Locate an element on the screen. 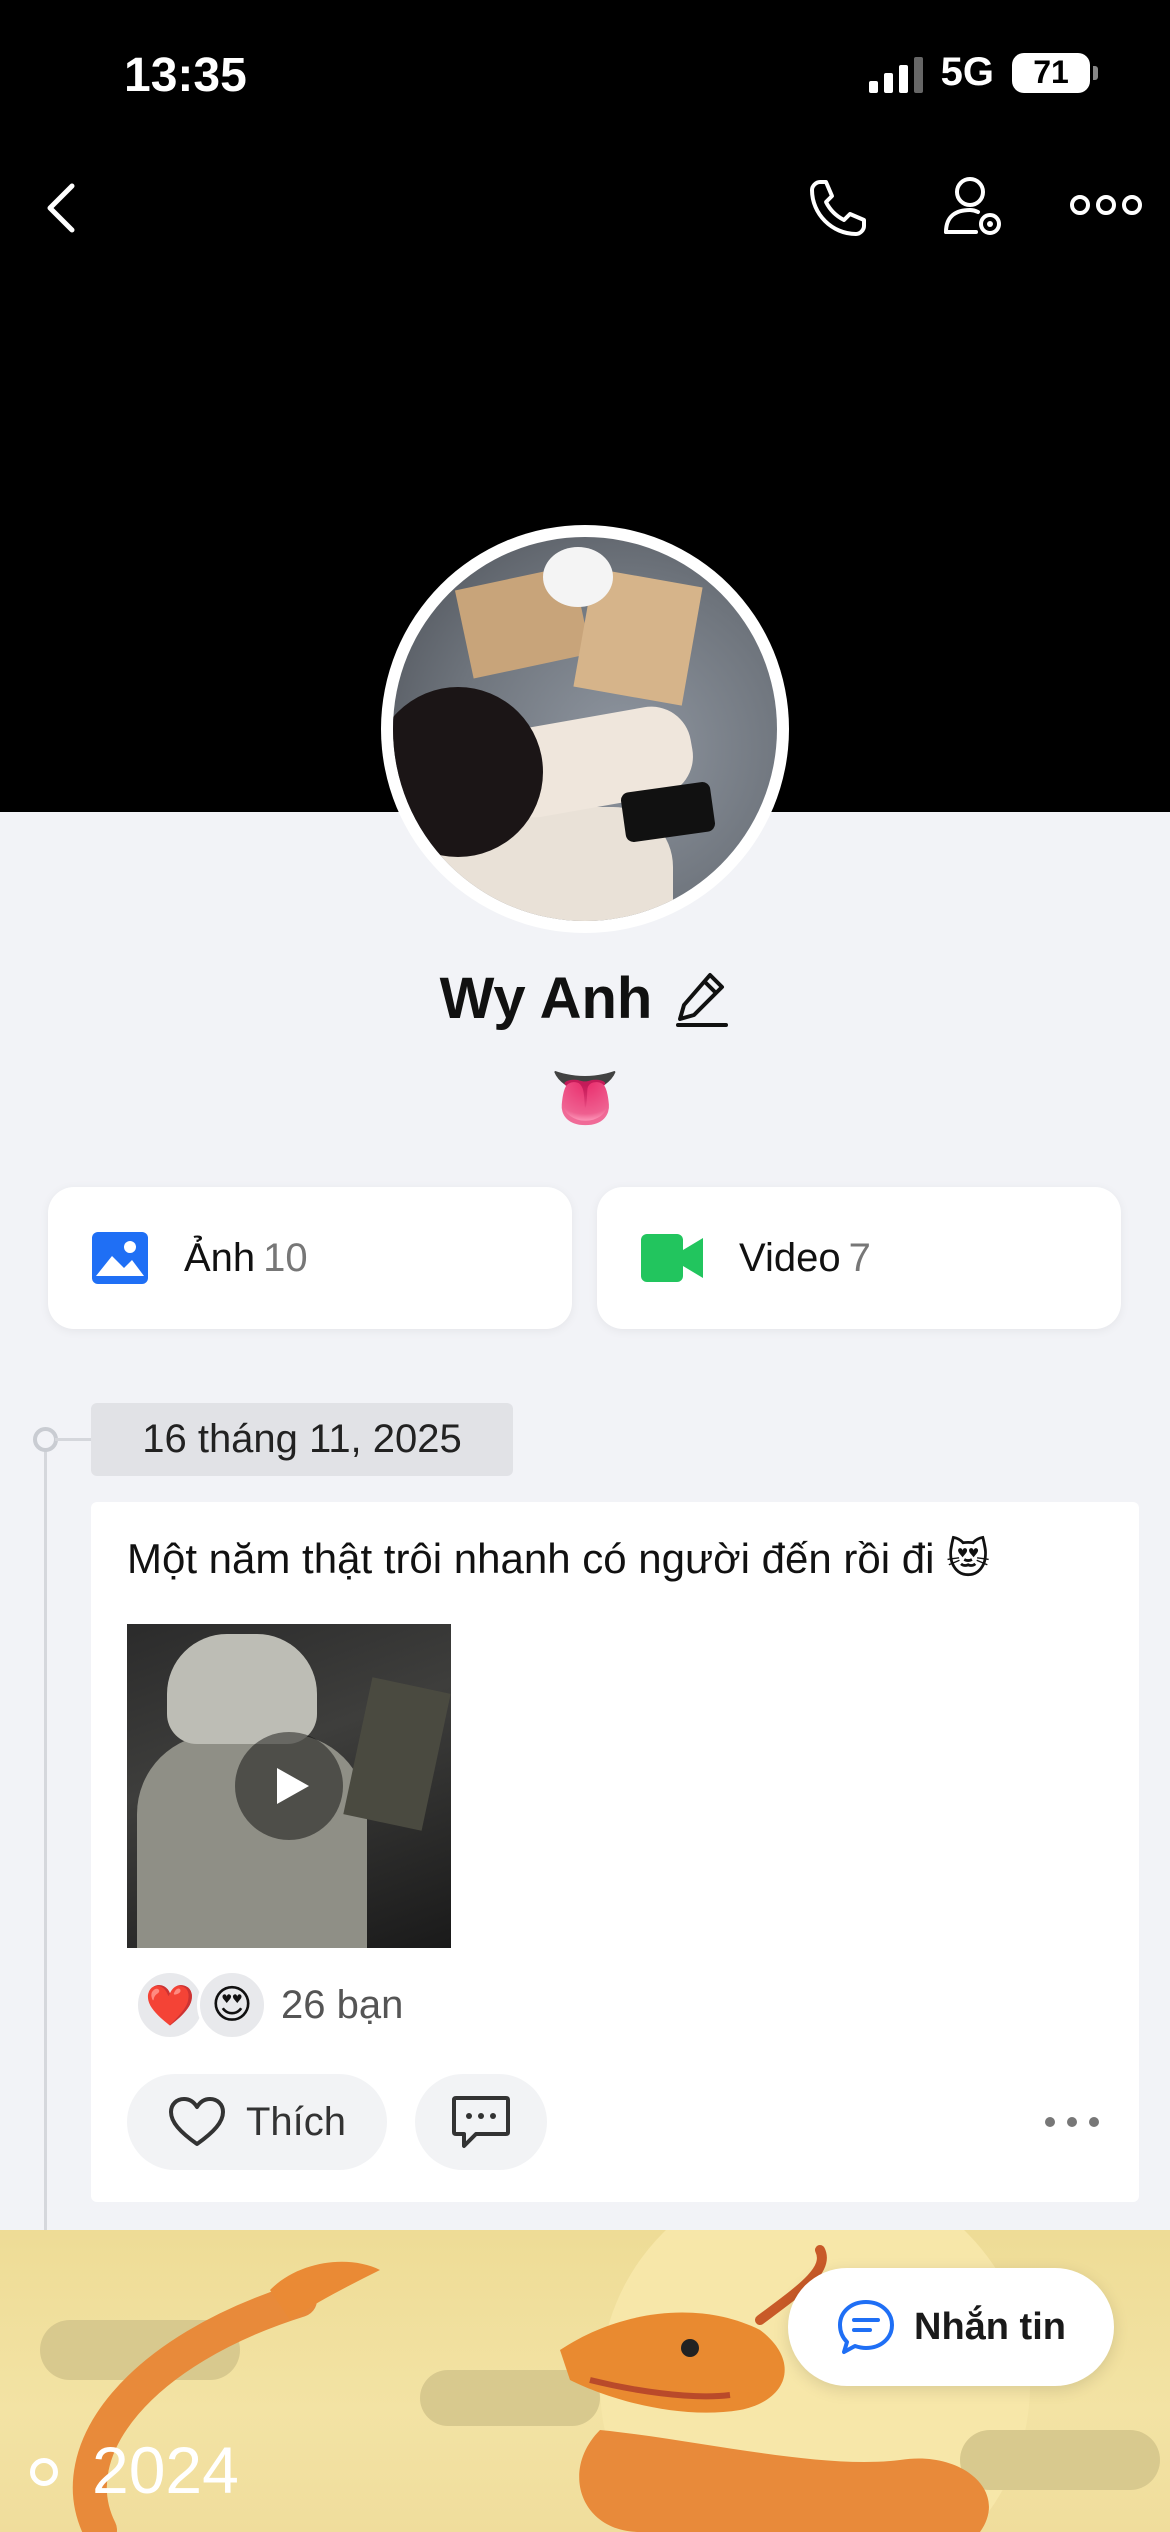  videos-count: 7 is located at coordinates (859, 1257).